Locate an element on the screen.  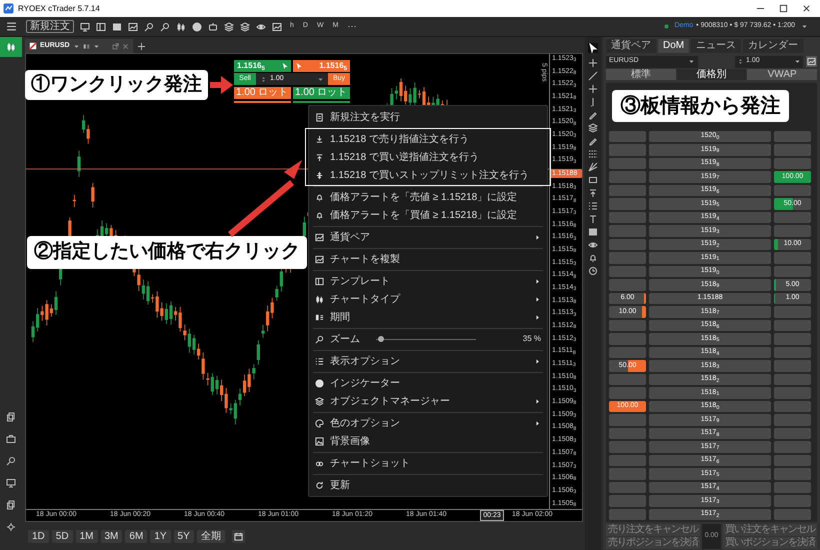
menu-item: 色のオプション is located at coordinates (428, 423).